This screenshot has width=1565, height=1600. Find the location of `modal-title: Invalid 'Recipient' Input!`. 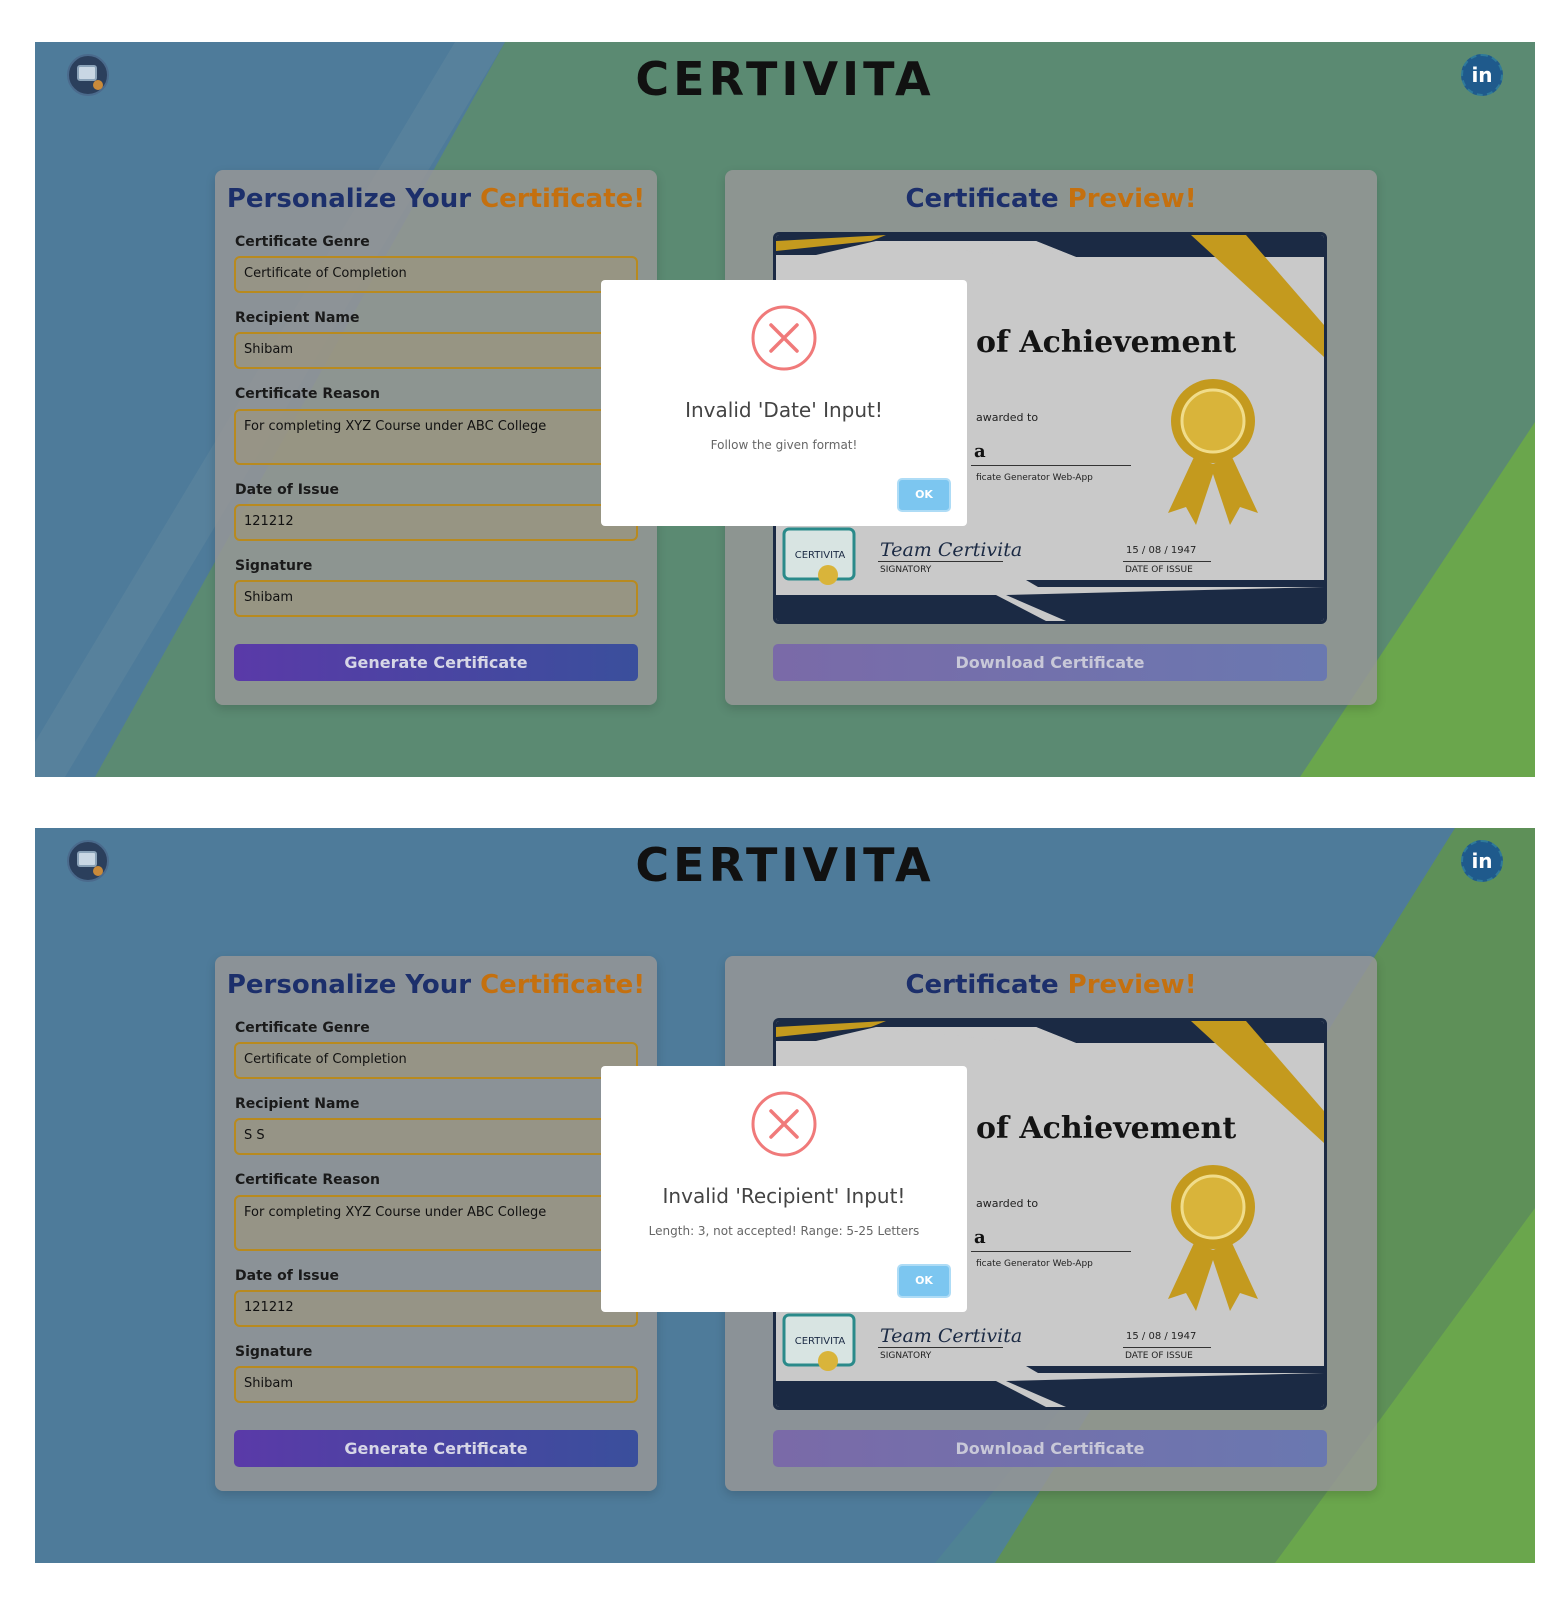

modal-title: Invalid 'Recipient' Input! is located at coordinates (784, 1196).